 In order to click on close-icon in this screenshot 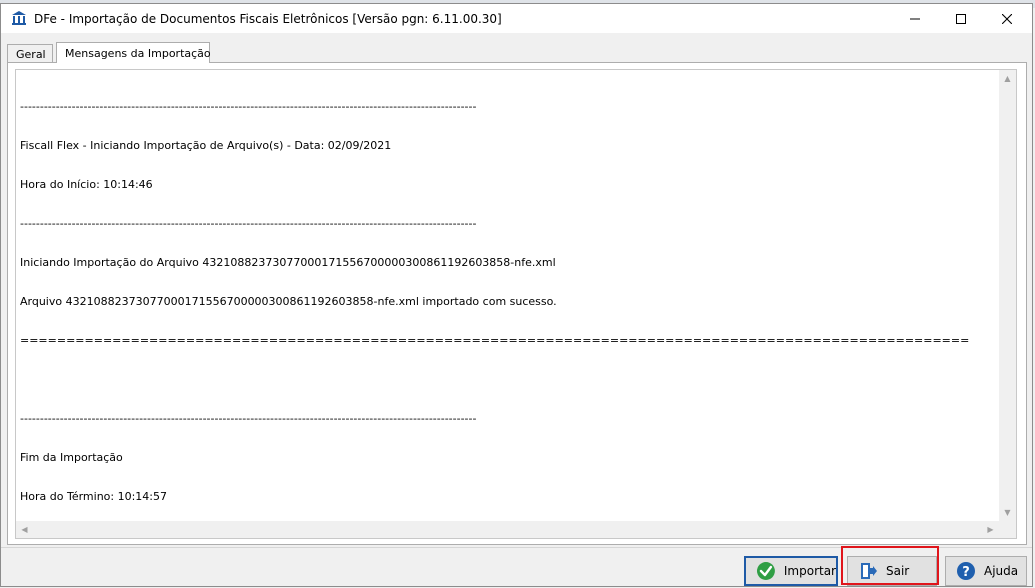, I will do `click(1007, 18)`.